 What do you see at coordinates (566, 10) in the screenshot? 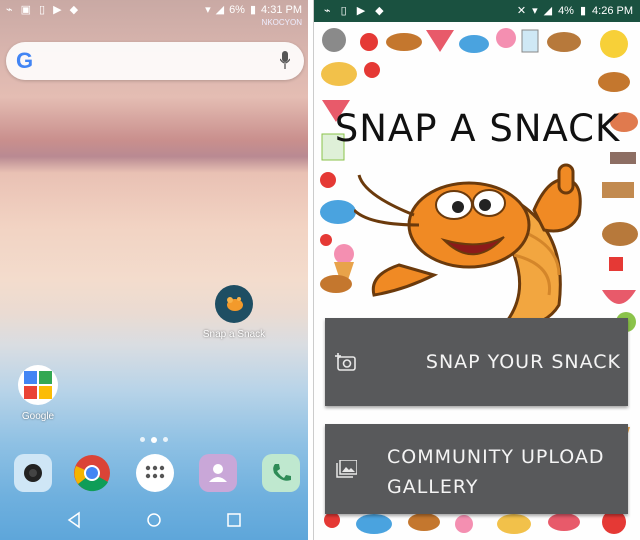
I see `battery-percent: 4%` at bounding box center [566, 10].